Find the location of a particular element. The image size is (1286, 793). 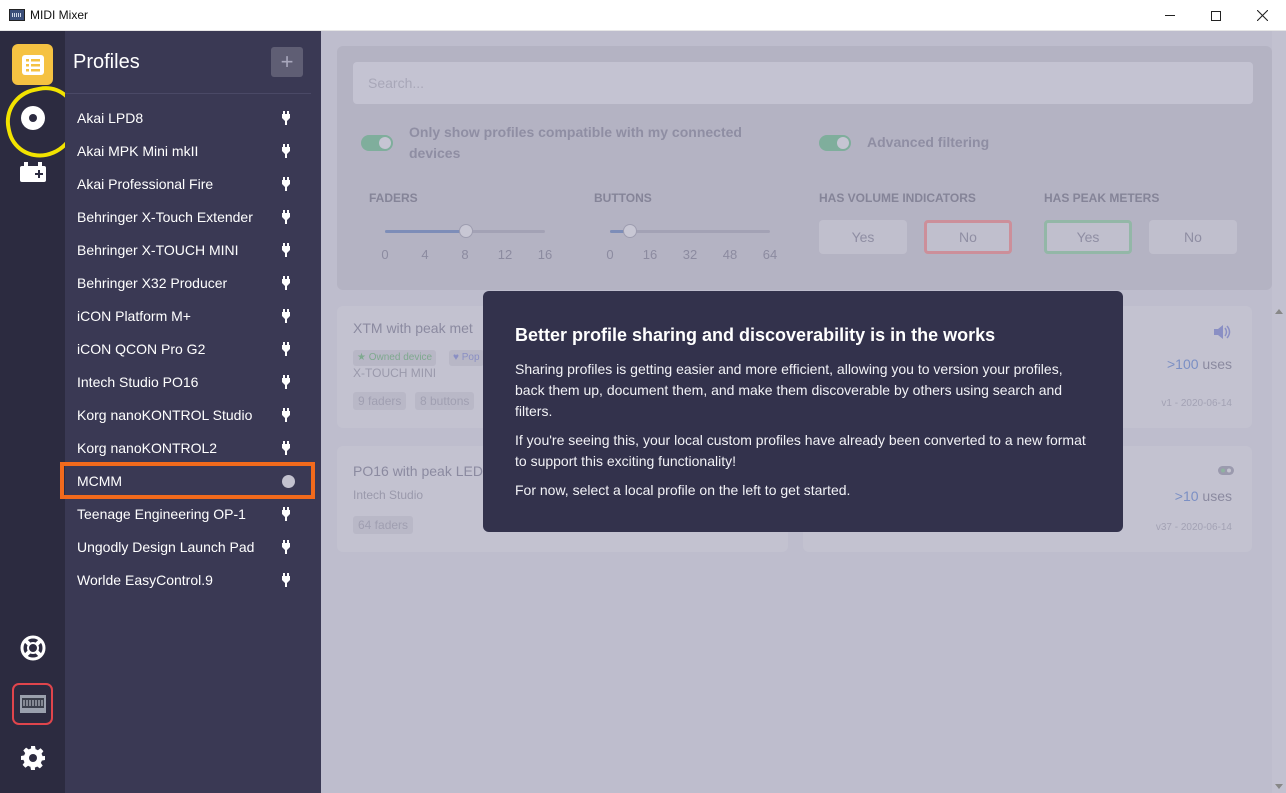

led-icon is located at coordinates (1226, 470).